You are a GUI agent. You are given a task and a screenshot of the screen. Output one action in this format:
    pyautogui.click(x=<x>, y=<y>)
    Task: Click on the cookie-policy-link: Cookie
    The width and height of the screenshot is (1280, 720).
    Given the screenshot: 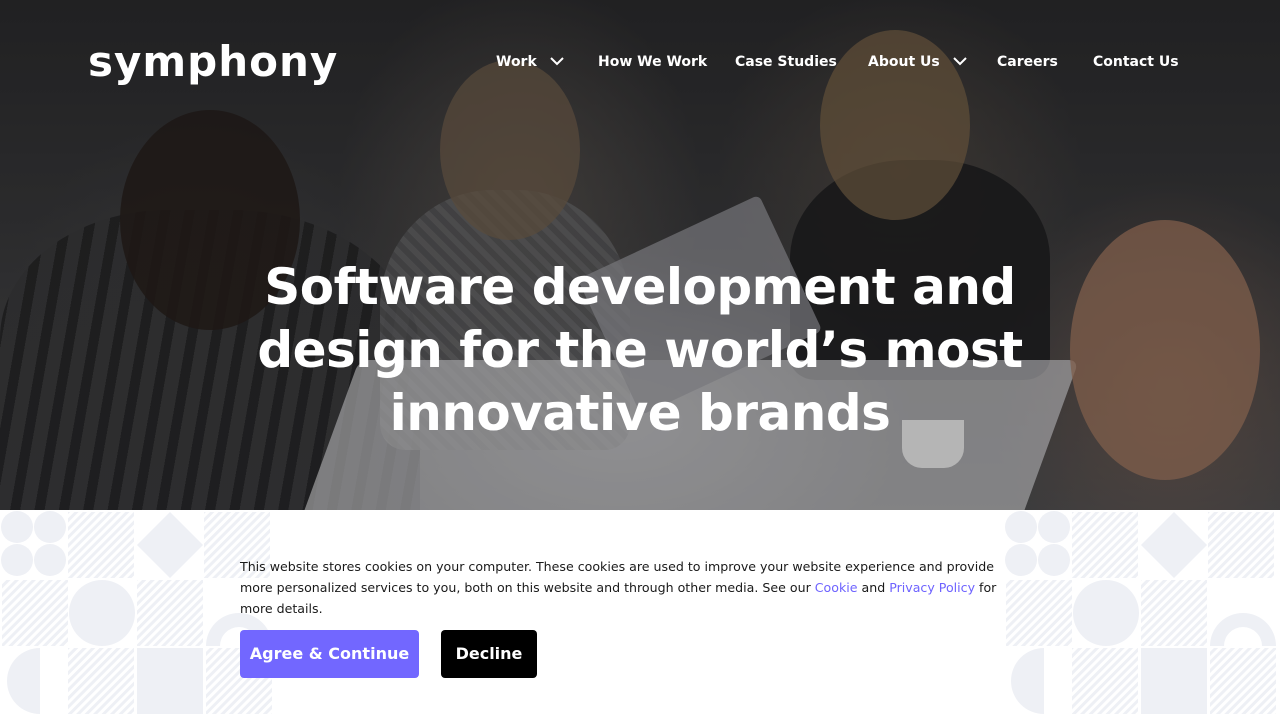 What is the action you would take?
    pyautogui.click(x=836, y=587)
    